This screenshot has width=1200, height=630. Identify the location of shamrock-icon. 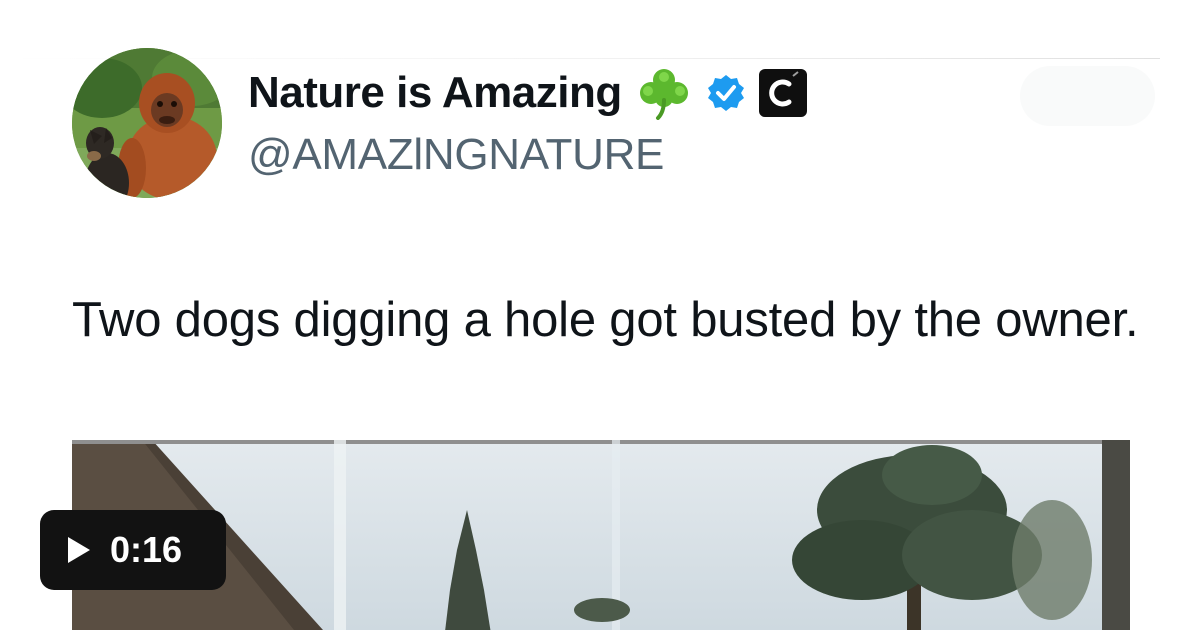
(664, 93).